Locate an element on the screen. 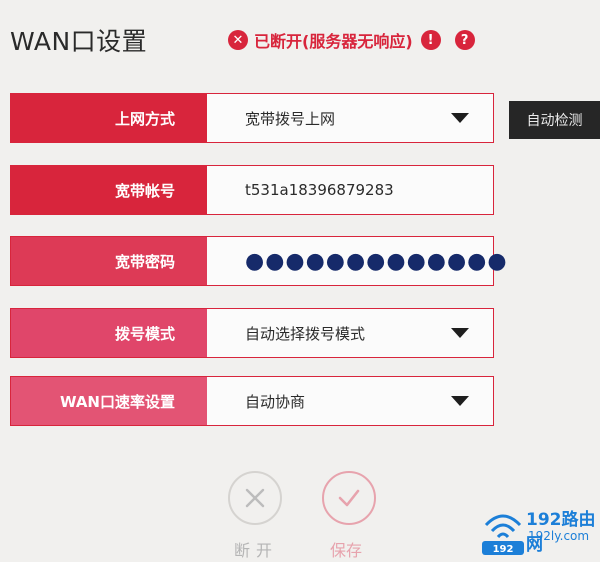  dial-mode-select: 拨号模式 自动选择拨号模式 is located at coordinates (252, 333).